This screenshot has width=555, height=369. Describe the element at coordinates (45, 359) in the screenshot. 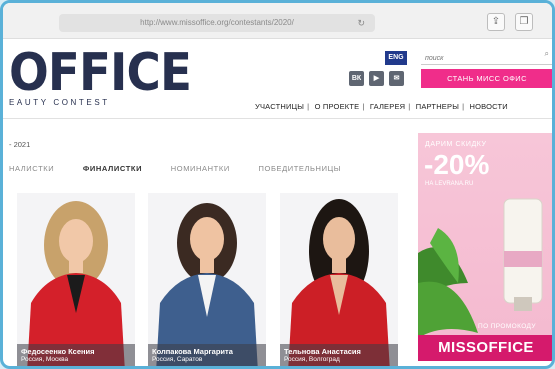

I see `contestant-city: Россия, Москва` at that location.